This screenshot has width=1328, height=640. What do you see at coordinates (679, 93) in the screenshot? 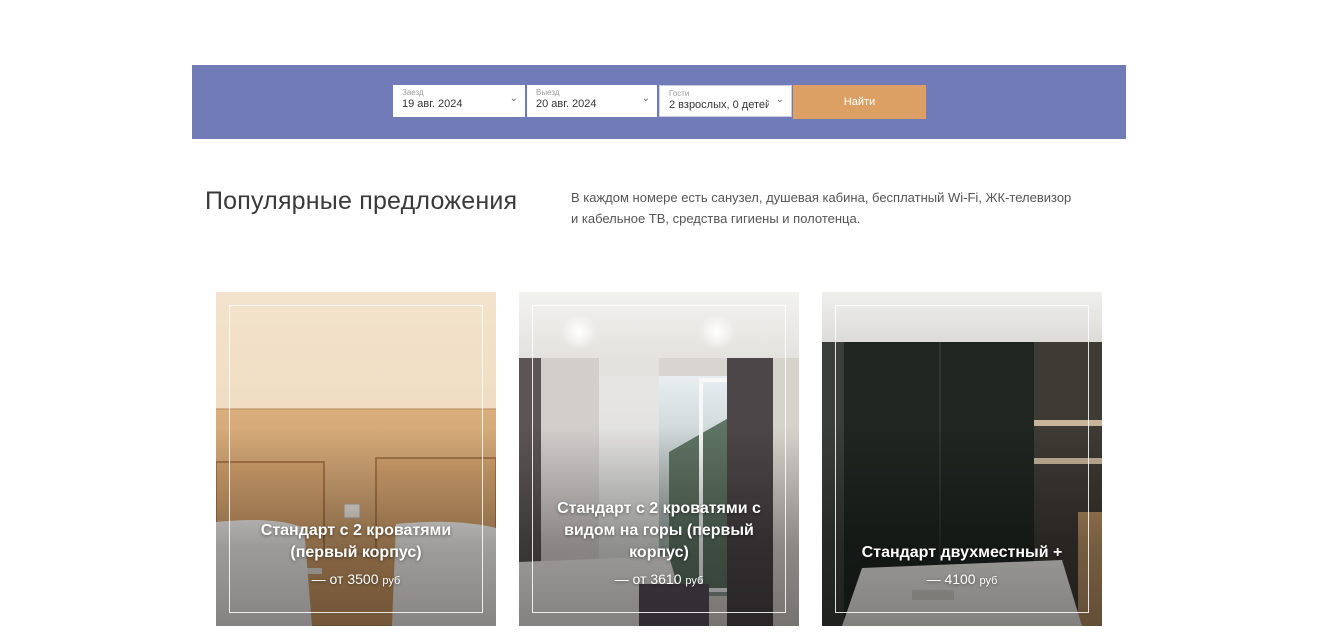
I see `guests-label: Гости` at bounding box center [679, 93].